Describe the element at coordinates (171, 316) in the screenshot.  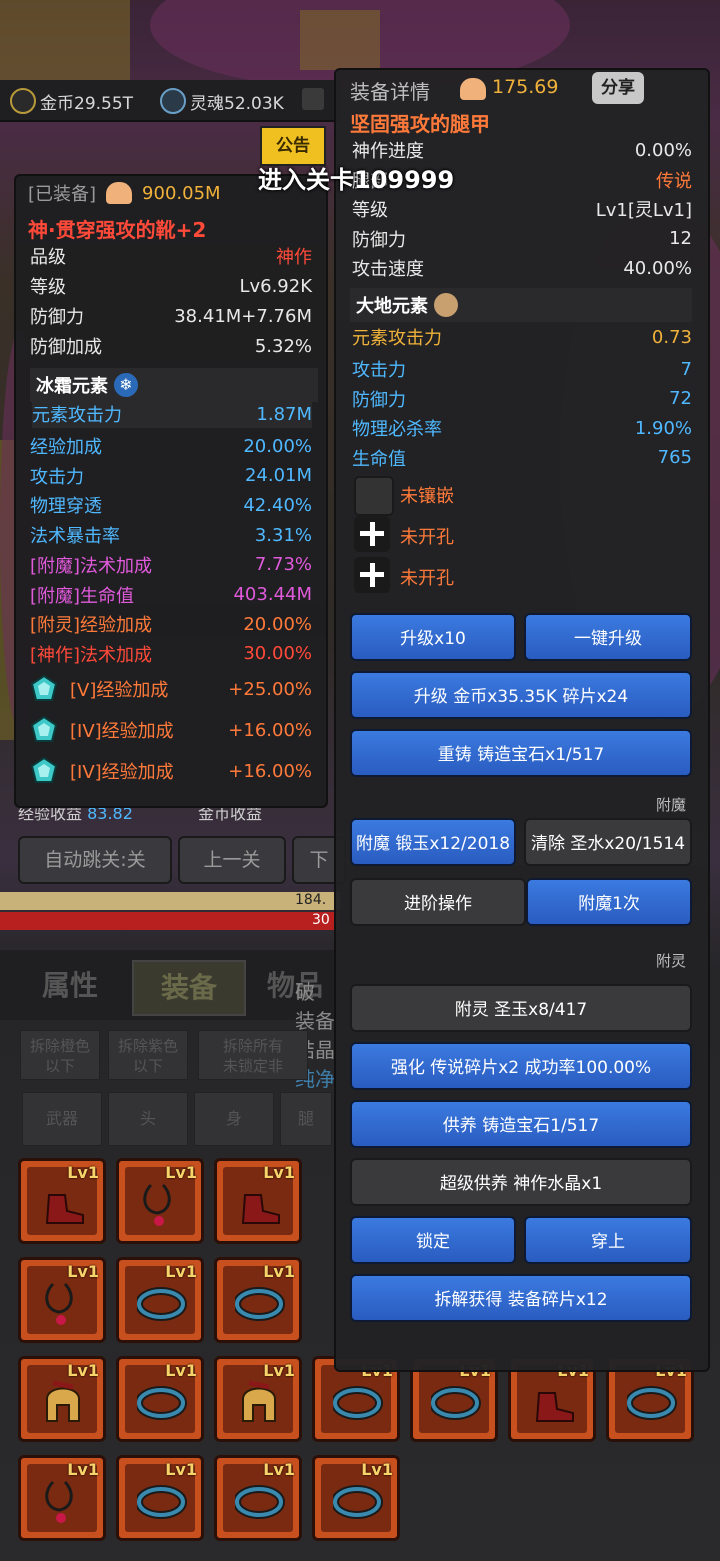
I see `stat-row: 防御力 38.41M+7.76M` at that location.